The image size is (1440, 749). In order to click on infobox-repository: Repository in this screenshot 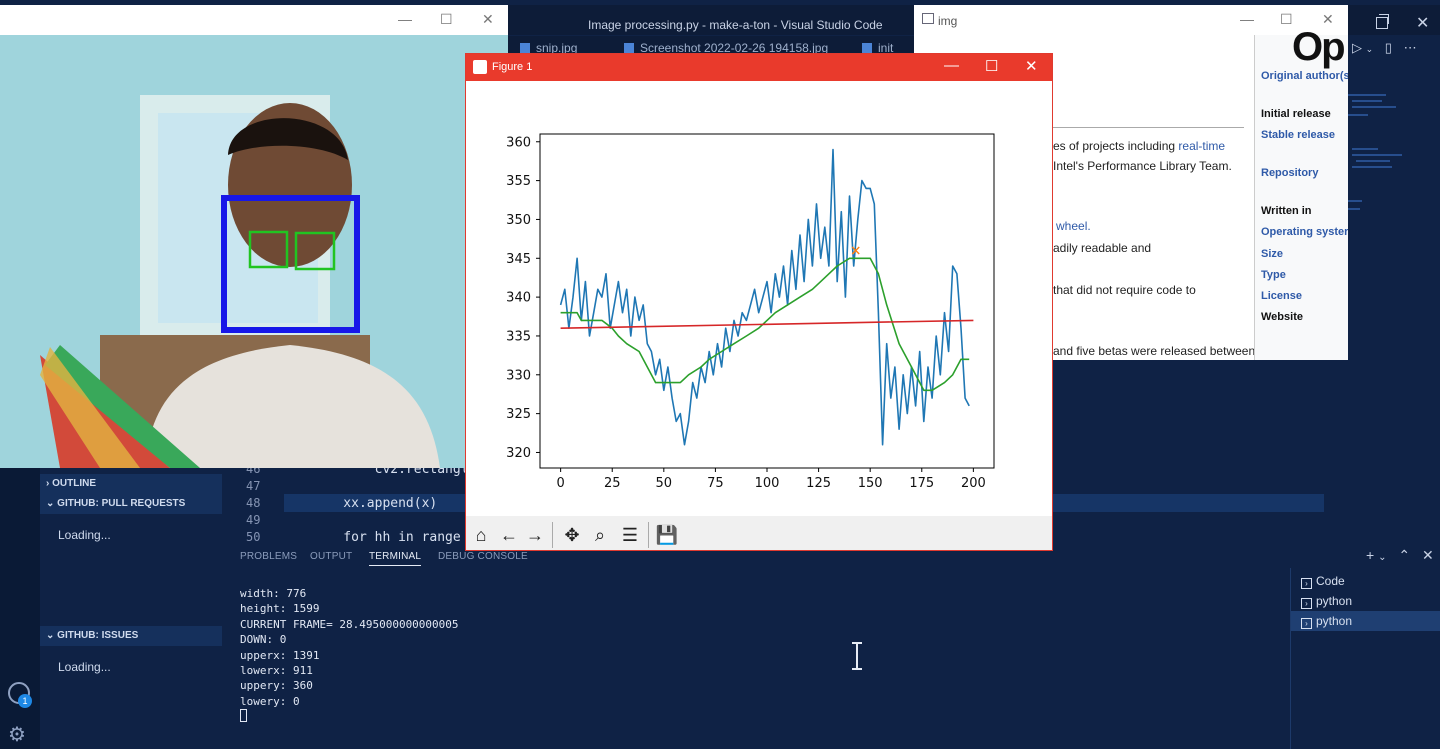, I will do `click(1289, 173)`.